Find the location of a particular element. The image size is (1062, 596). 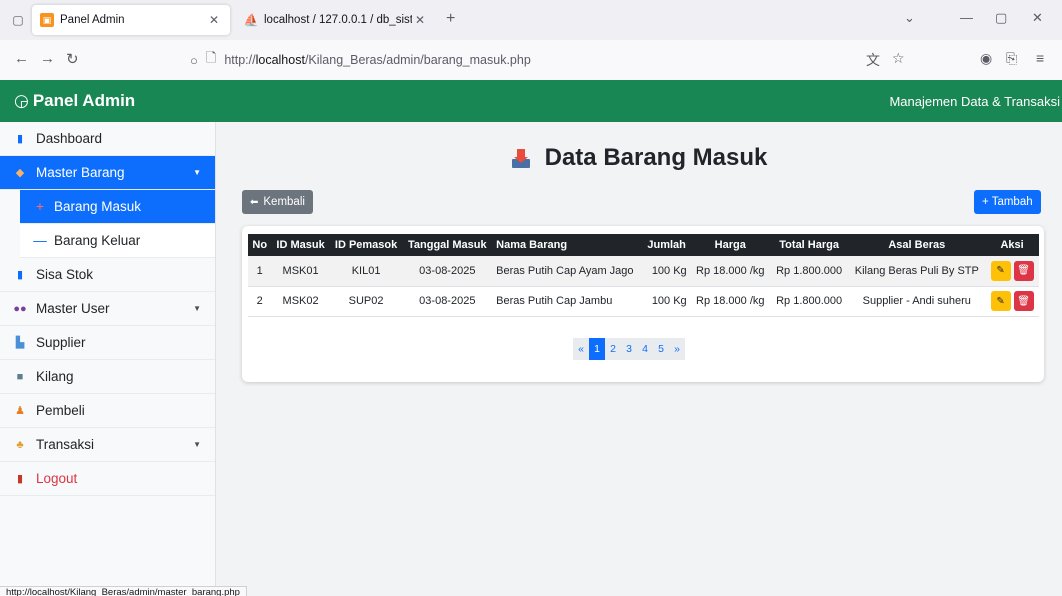

cell-nama-barang: Beras Putih Cap Ayam Jago is located at coordinates (567, 271).